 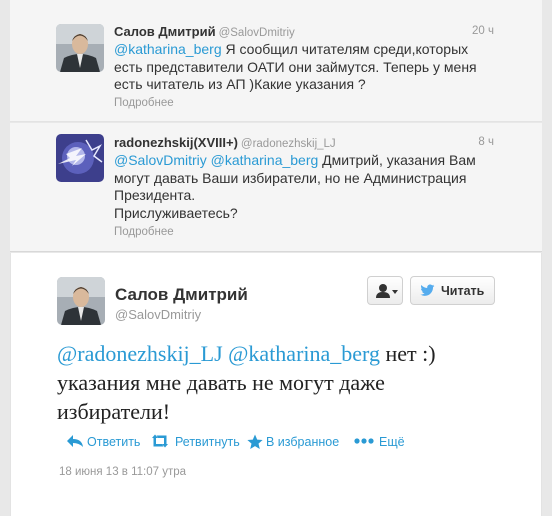 I want to click on tweet-time: 20 ч, so click(x=483, y=31).